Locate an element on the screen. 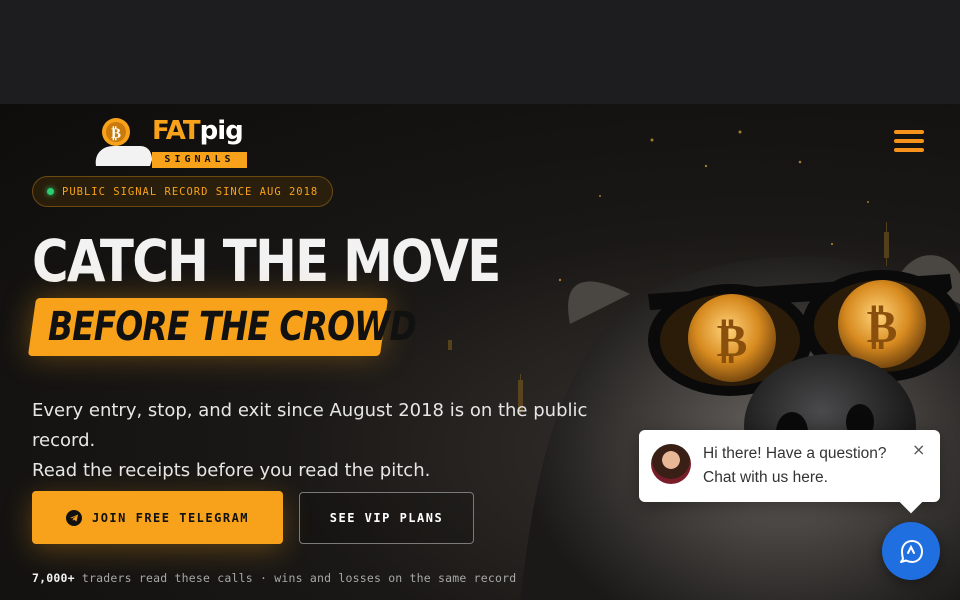 This screenshot has height=600, width=960. live-dot-icon is located at coordinates (50, 191).